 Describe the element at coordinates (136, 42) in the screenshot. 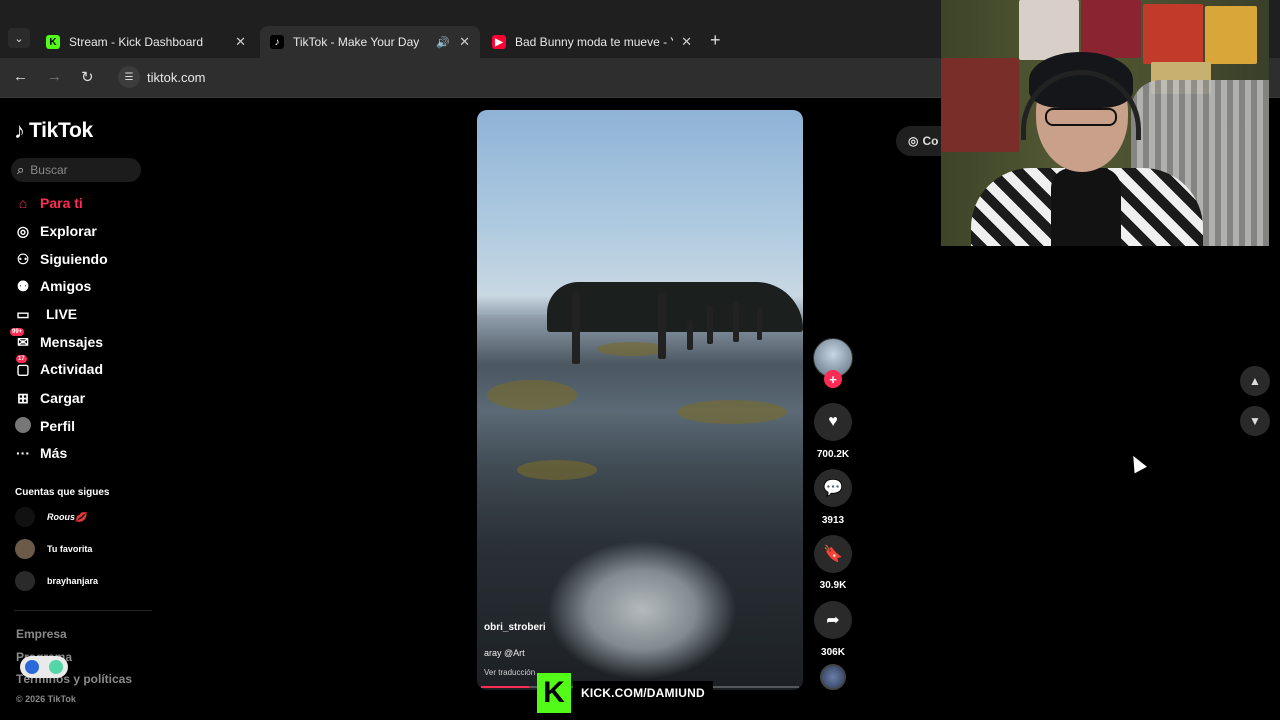

I see `tab-title: Stream - Kick Dashboard` at that location.